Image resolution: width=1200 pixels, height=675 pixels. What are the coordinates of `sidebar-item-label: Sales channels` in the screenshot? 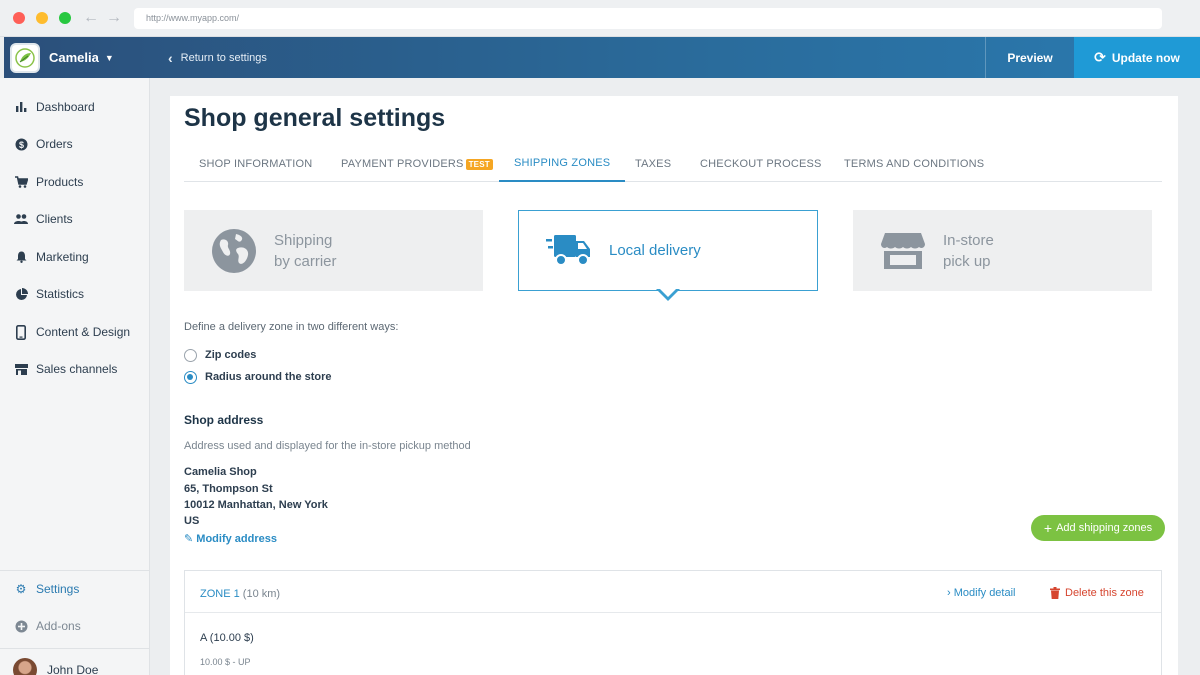 It's located at (77, 369).